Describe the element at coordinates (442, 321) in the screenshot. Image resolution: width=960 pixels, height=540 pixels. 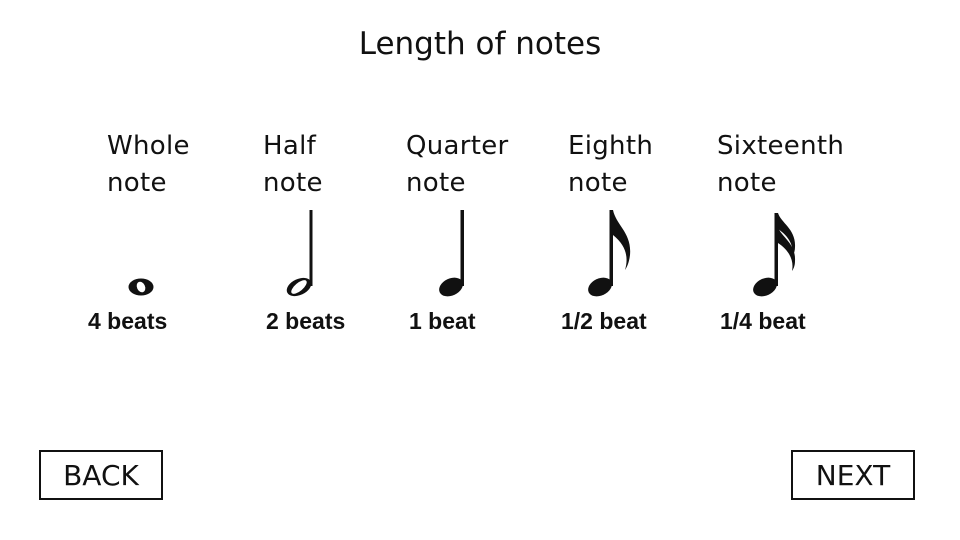
I see `note-beats: 1 beat` at that location.